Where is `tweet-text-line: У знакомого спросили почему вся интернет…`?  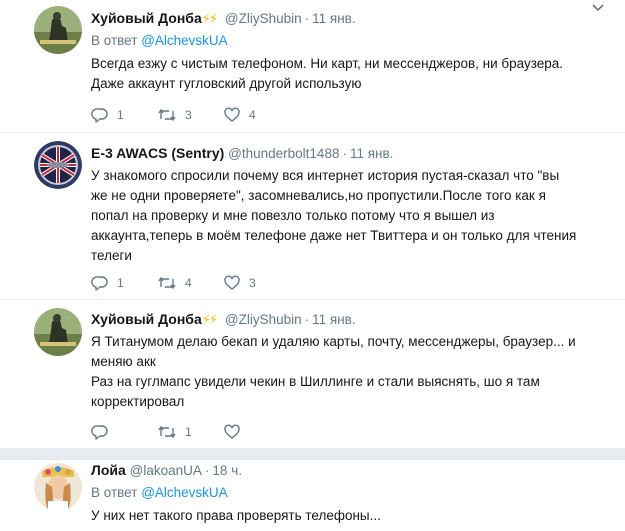
tweet-text-line: У знакомого спросили почему вся интернет… is located at coordinates (325, 175).